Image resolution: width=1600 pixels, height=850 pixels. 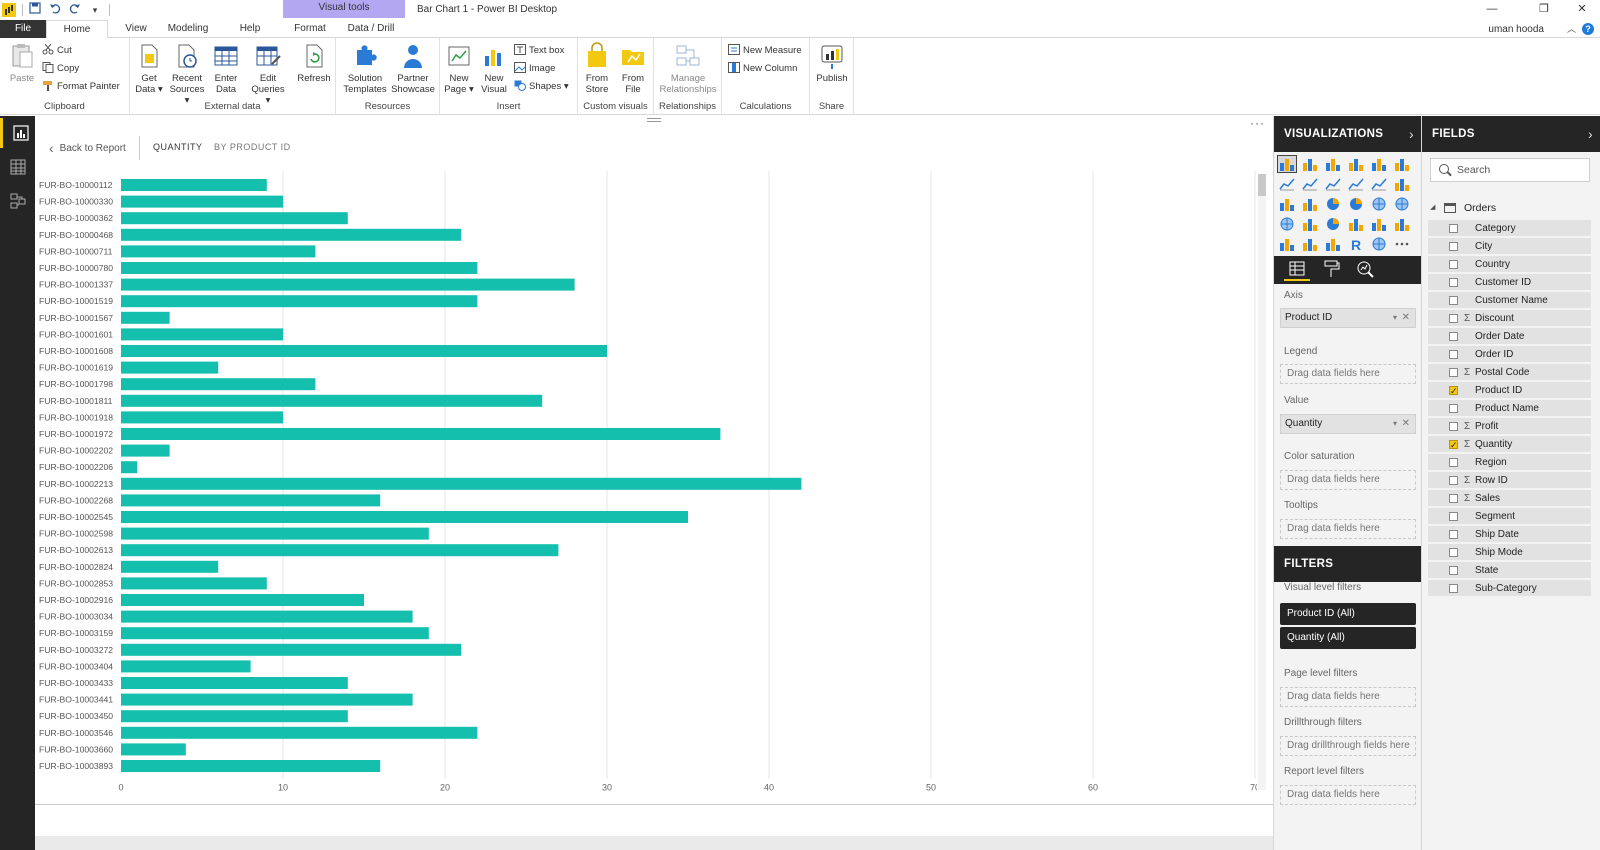 What do you see at coordinates (1356, 164) in the screenshot?
I see `clustered-column-chart-icon` at bounding box center [1356, 164].